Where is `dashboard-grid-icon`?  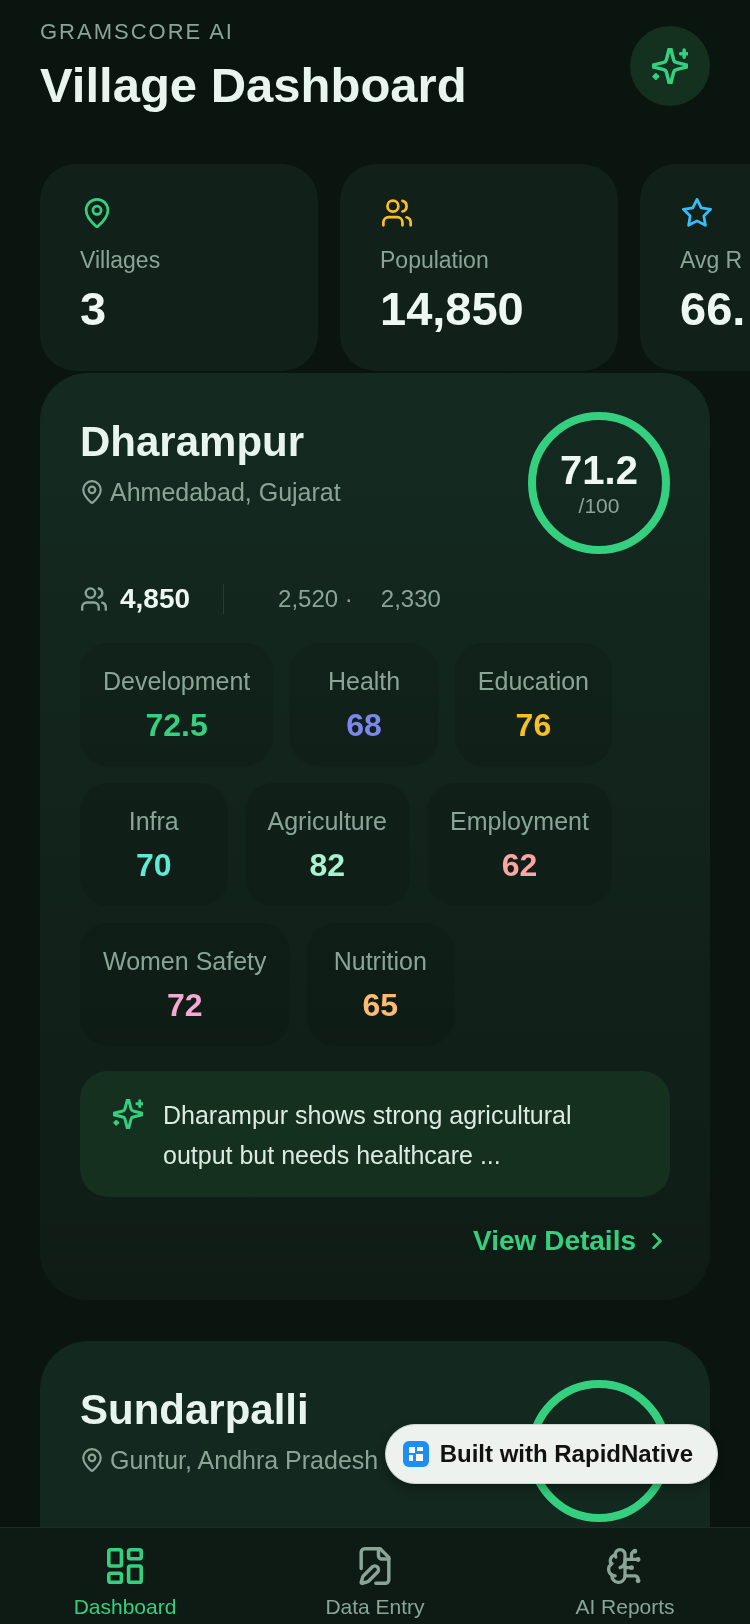
dashboard-grid-icon is located at coordinates (125, 1566).